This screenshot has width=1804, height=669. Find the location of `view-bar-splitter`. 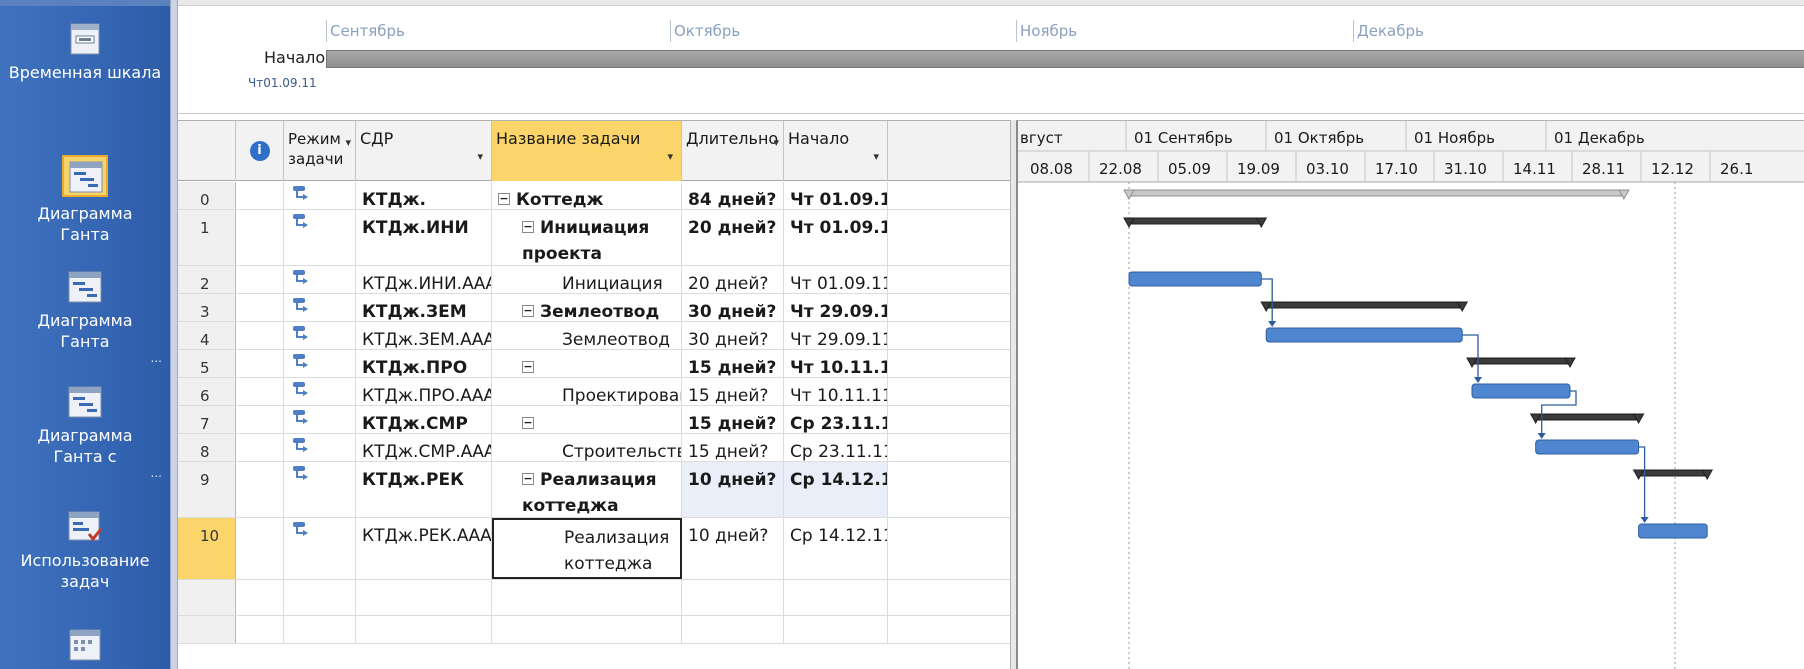

view-bar-splitter is located at coordinates (174, 334).